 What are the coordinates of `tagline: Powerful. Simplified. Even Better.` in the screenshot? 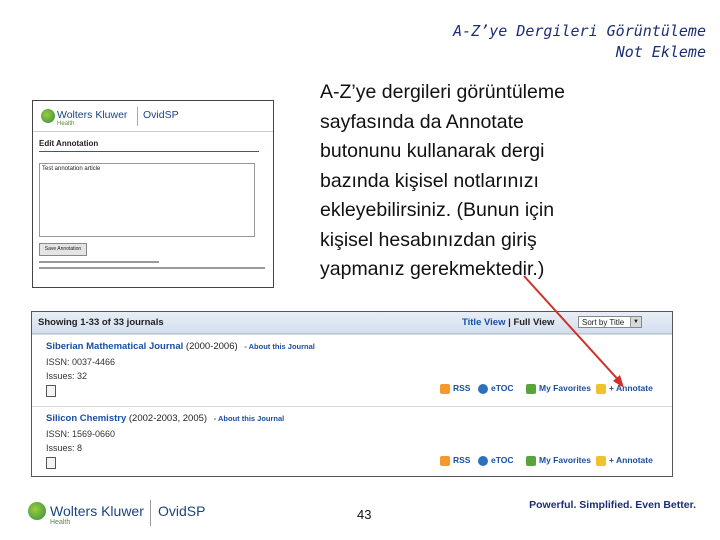 It's located at (612, 505).